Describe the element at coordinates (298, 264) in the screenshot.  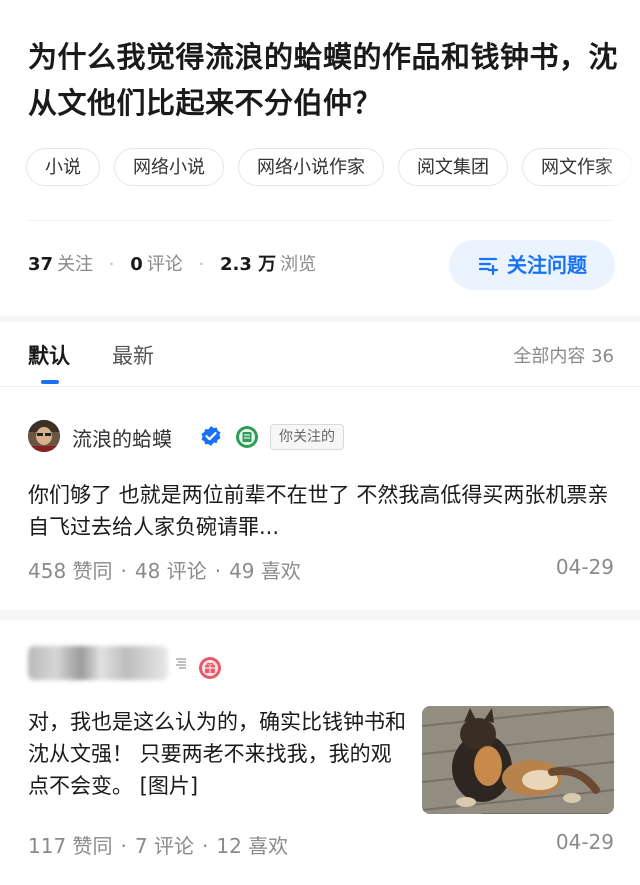
I see `views-label: 浏览` at that location.